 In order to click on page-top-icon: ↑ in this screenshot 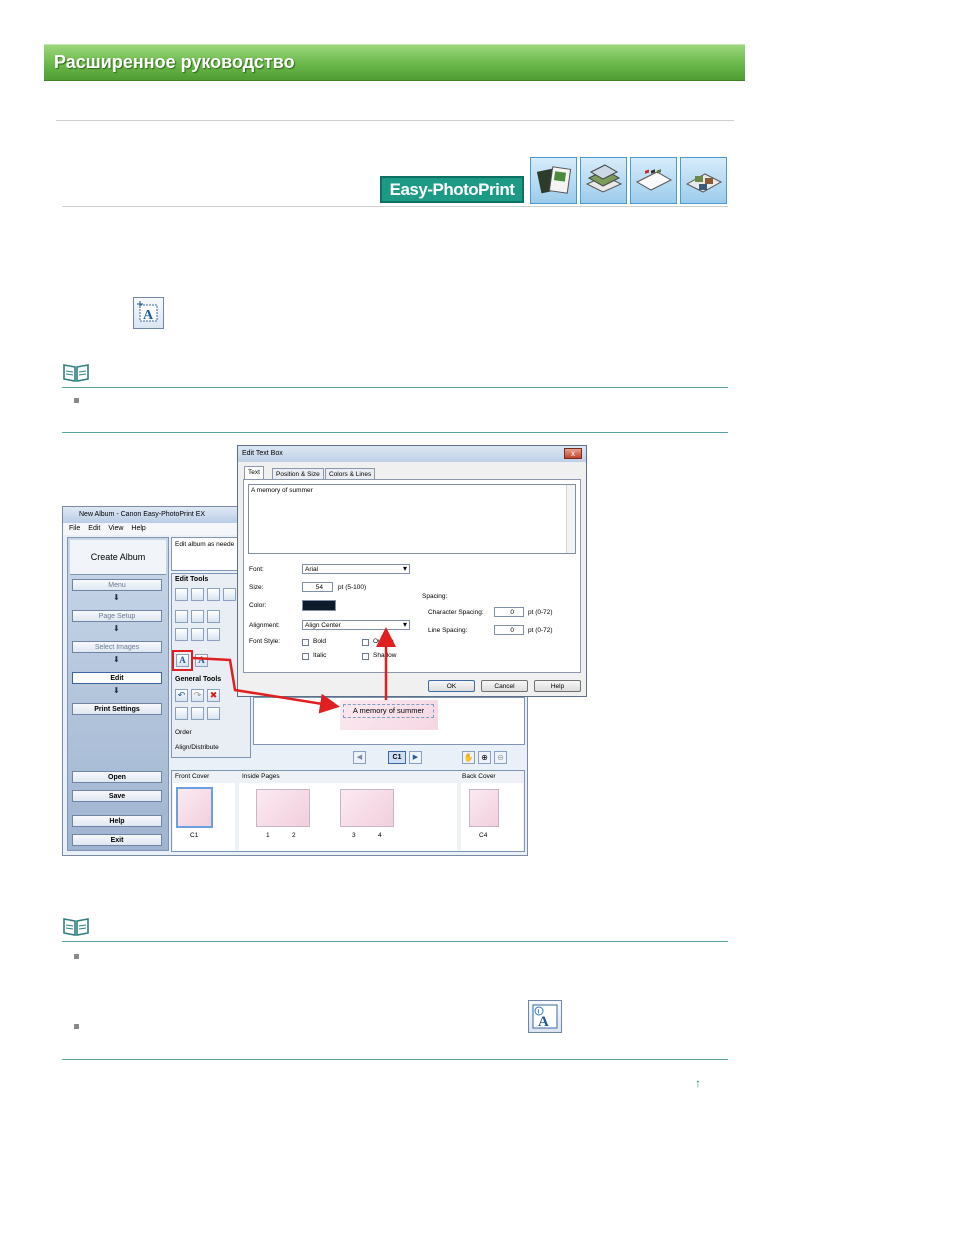, I will do `click(698, 1083)`.